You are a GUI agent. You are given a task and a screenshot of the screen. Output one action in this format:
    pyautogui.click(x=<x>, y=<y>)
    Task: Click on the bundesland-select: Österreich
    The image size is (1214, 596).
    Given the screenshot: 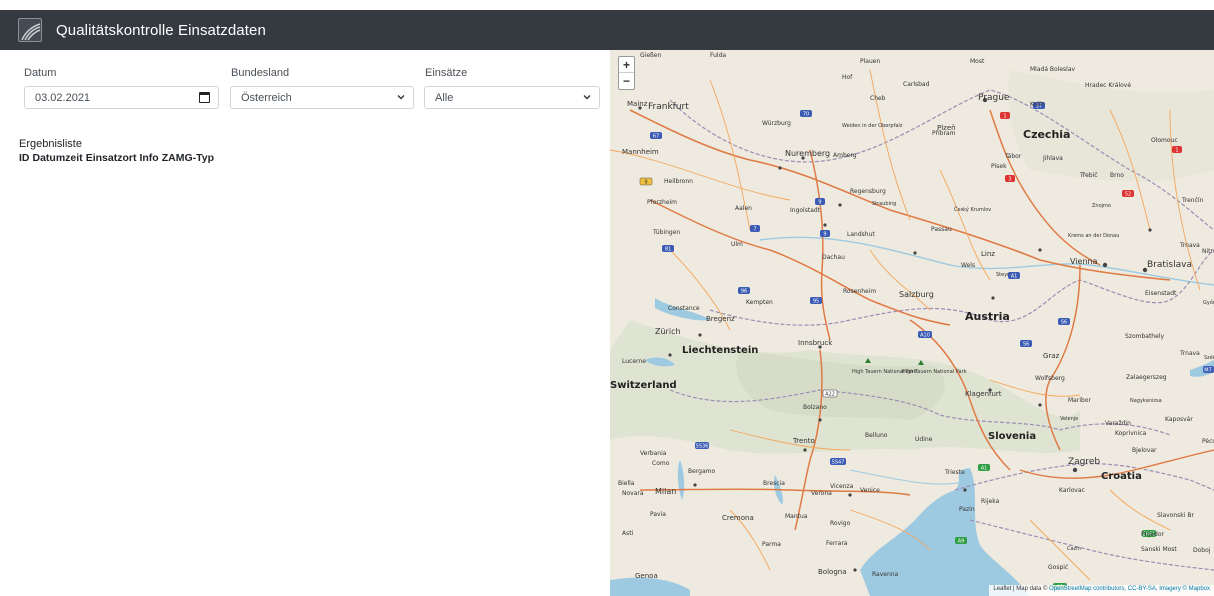 What is the action you would take?
    pyautogui.click(x=322, y=97)
    